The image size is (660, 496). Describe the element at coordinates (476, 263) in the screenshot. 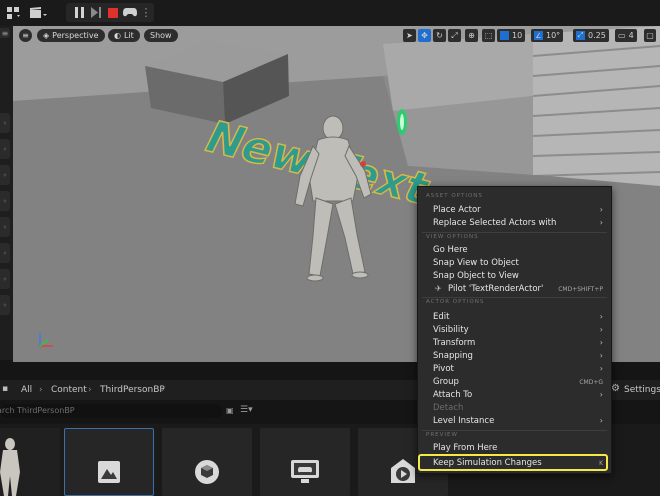

I see `menu-item-snap-view-to-object: Snap View to Object` at that location.